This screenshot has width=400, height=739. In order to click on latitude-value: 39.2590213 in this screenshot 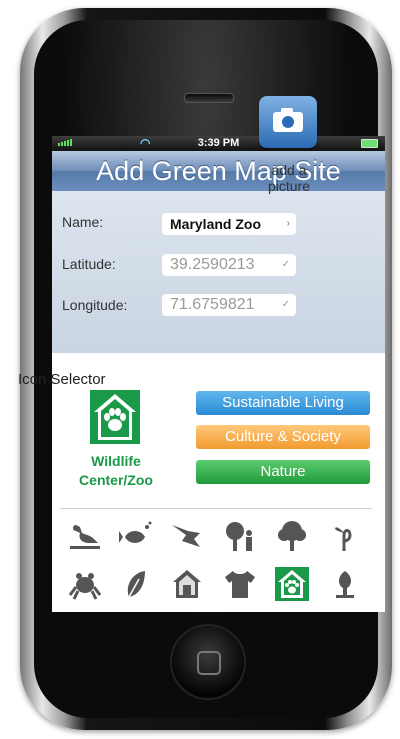, I will do `click(212, 264)`.